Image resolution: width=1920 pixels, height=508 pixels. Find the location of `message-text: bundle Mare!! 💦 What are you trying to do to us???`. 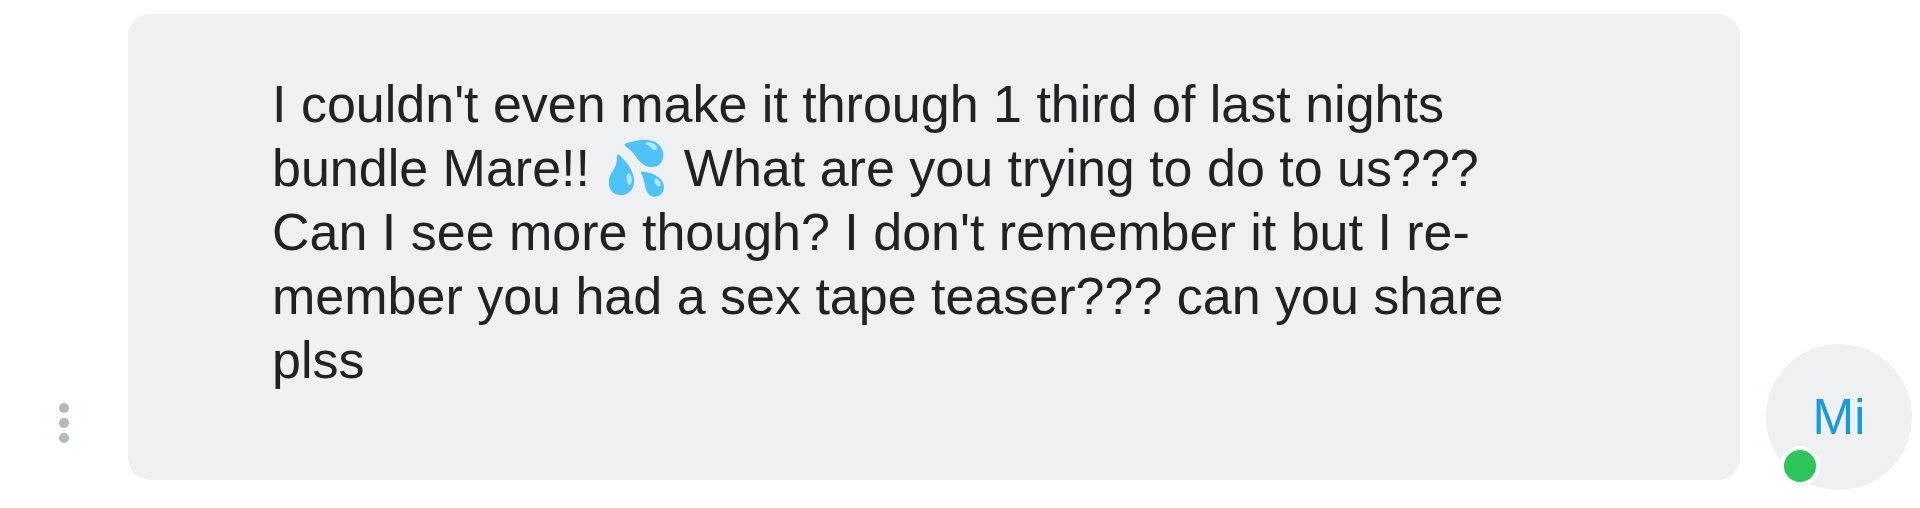

message-text: bundle Mare!! 💦 What are you trying to do to us??? is located at coordinates (876, 168).